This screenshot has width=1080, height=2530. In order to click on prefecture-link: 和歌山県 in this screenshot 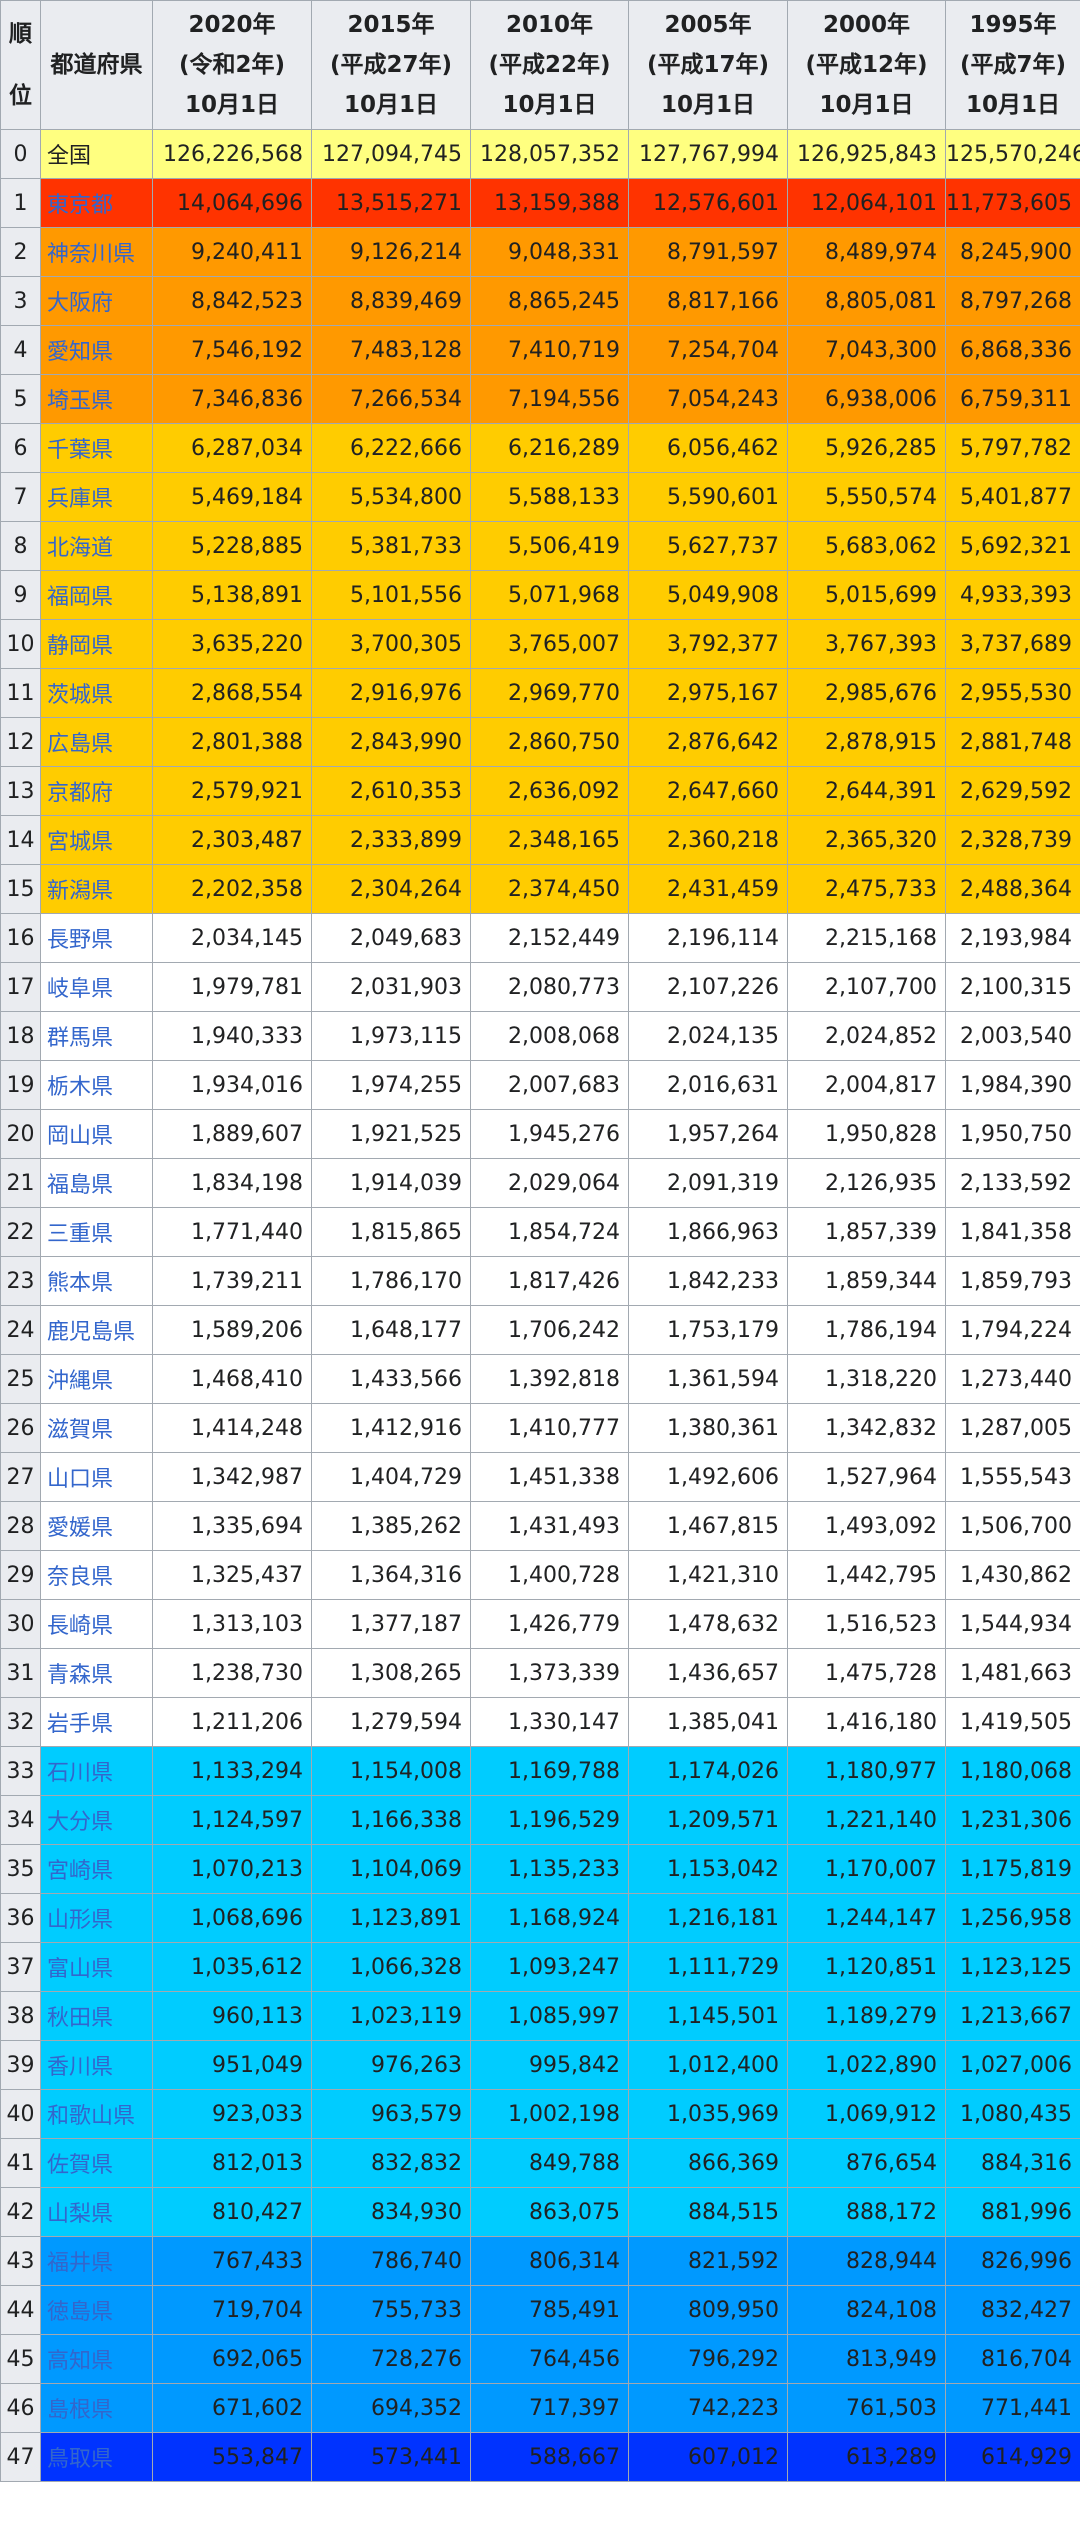, I will do `click(96, 2114)`.